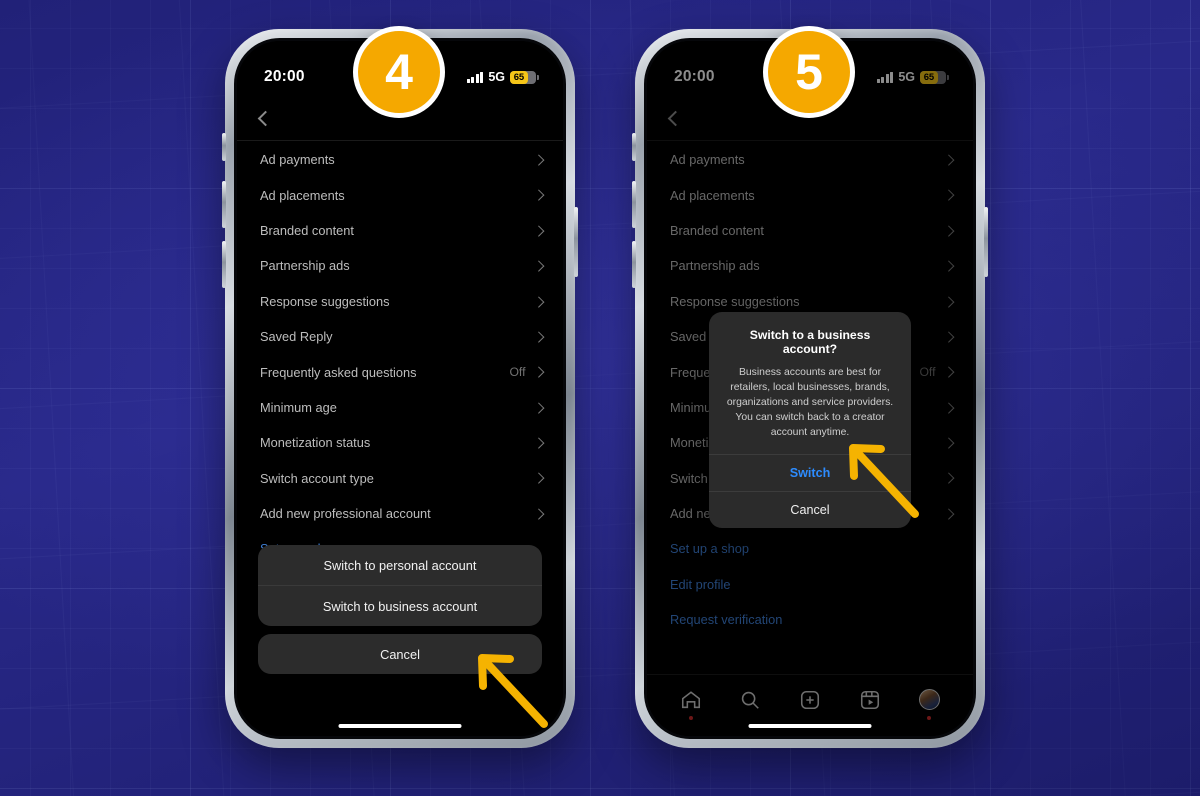 This screenshot has height=796, width=1200. Describe the element at coordinates (809, 72) in the screenshot. I see `step-badge-5: 5` at that location.